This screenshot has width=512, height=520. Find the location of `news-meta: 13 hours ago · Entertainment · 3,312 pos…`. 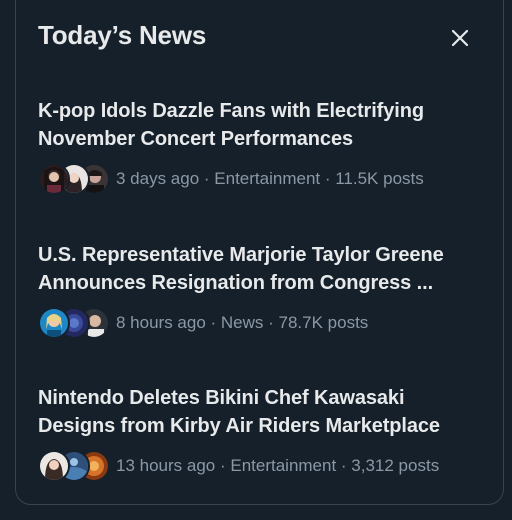

news-meta: 13 hours ago · Entertainment · 3,312 pos… is located at coordinates (278, 465).